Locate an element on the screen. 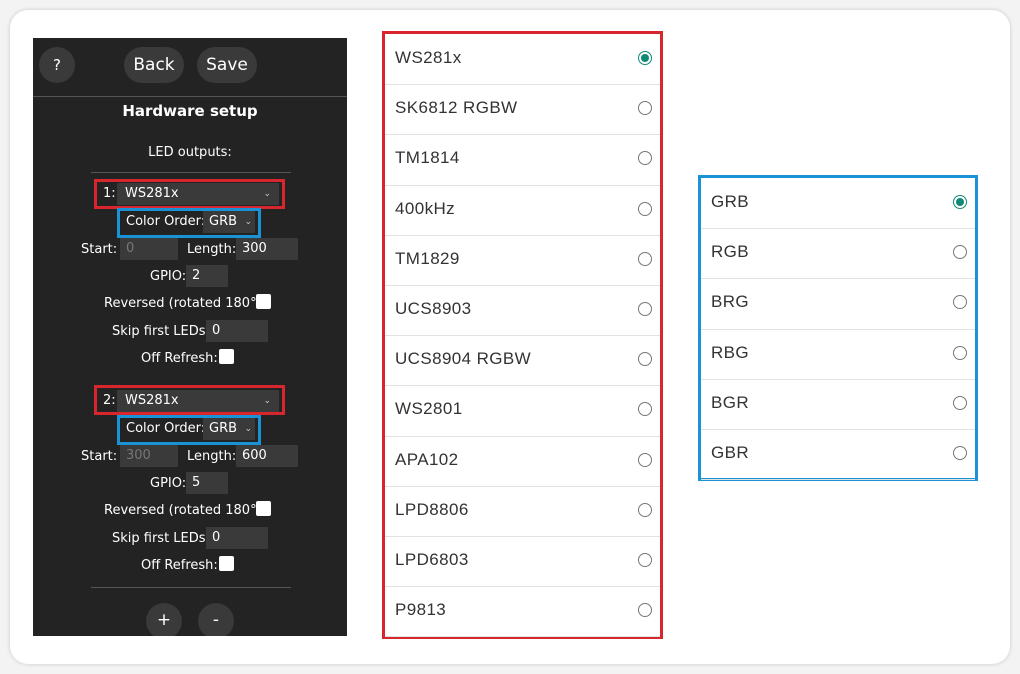  color-order-value-2: GRB is located at coordinates (223, 428).